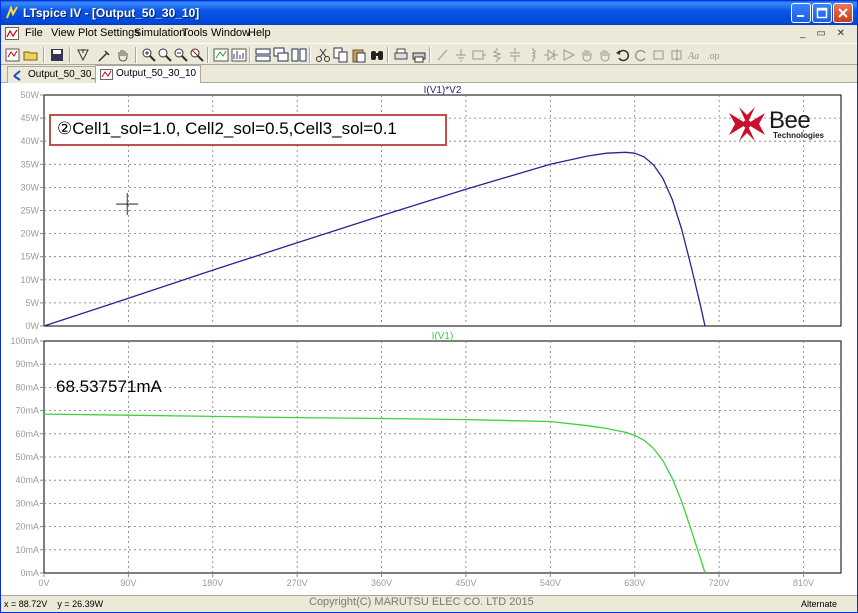 The width and height of the screenshot is (858, 613). I want to click on bee-technologies-logo: Bee Technologies, so click(781, 124).